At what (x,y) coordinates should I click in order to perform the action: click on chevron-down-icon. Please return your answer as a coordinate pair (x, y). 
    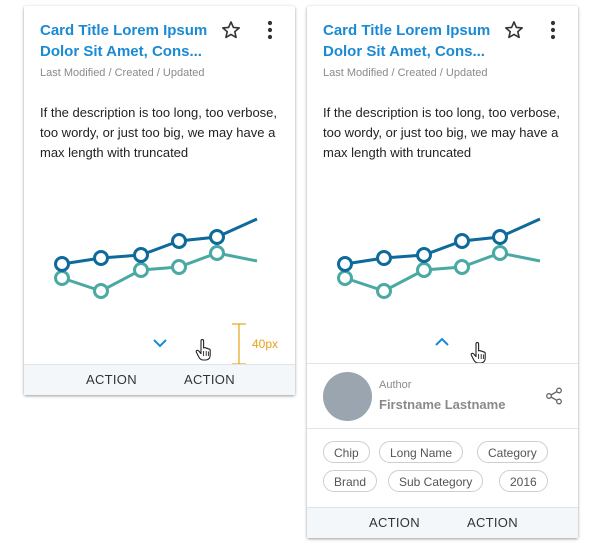
    Looking at the image, I should click on (160, 343).